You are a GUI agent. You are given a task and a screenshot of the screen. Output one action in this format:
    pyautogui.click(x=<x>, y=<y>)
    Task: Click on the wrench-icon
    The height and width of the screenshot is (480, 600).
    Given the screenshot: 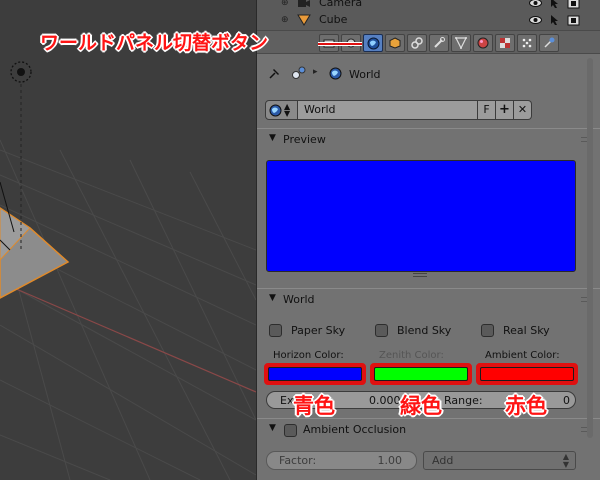 What is the action you would take?
    pyautogui.click(x=439, y=42)
    